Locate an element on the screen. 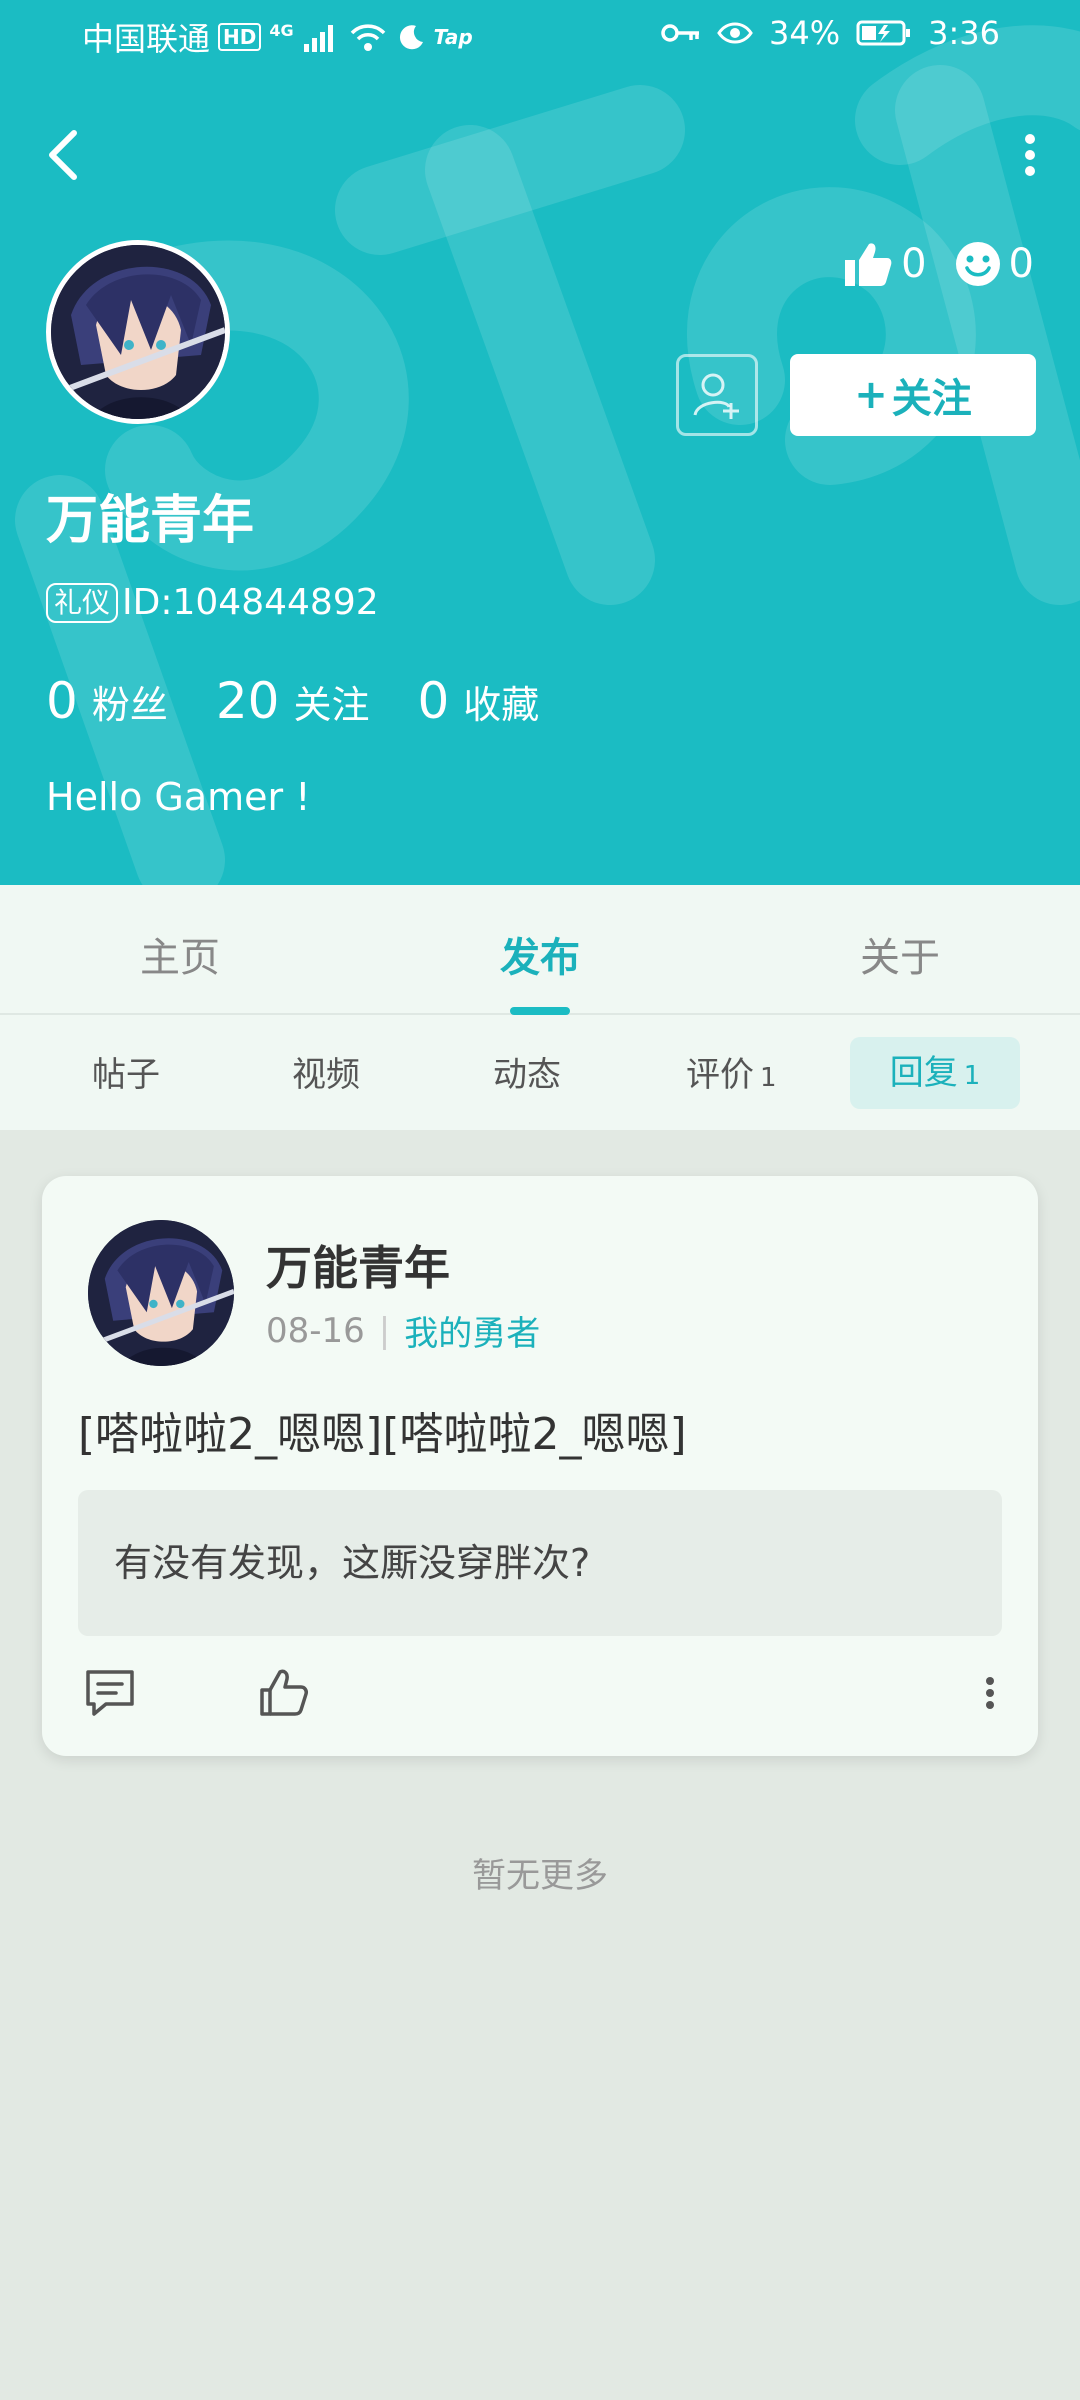 This screenshot has width=1080, height=2400. back-button is located at coordinates (66, 155).